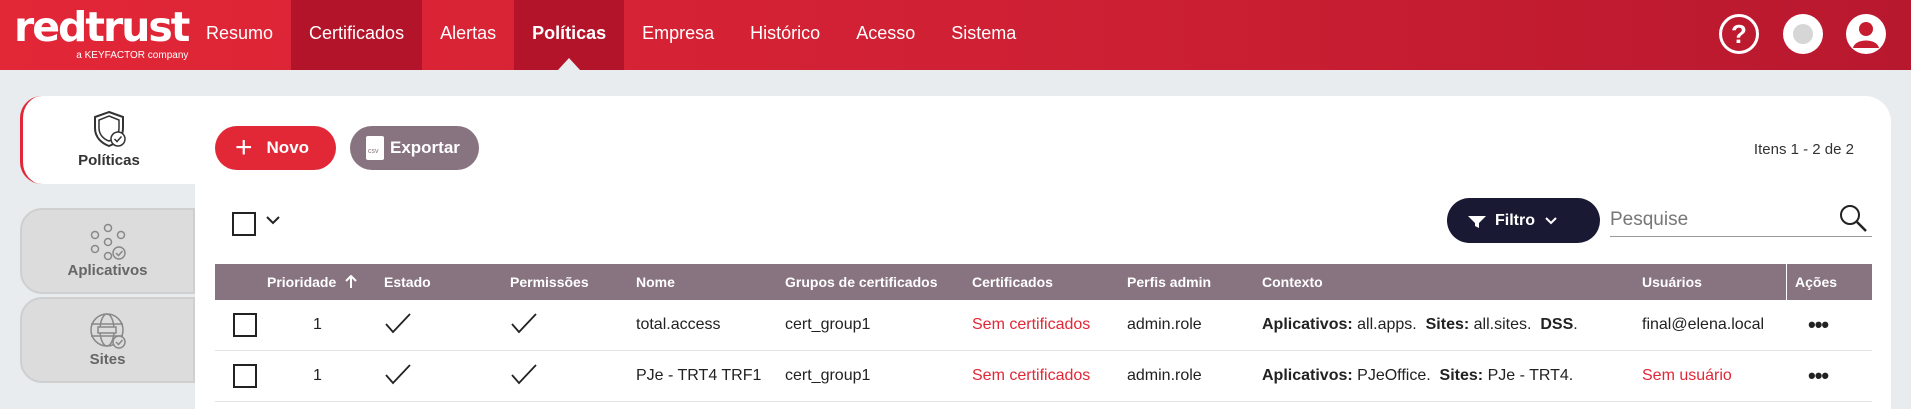 This screenshot has height=409, width=1911. I want to click on status-indicator-icon, so click(1803, 34).